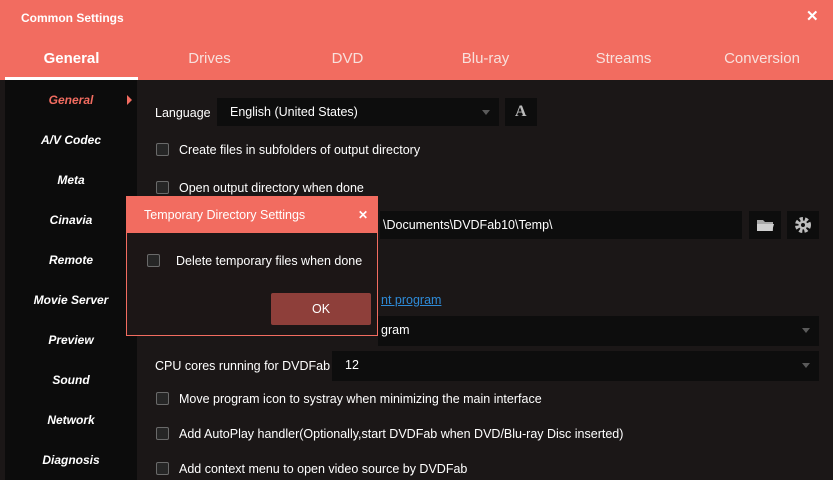 The image size is (833, 480). I want to click on dialog-header: Temporary Directory Settings ✕, so click(252, 215).